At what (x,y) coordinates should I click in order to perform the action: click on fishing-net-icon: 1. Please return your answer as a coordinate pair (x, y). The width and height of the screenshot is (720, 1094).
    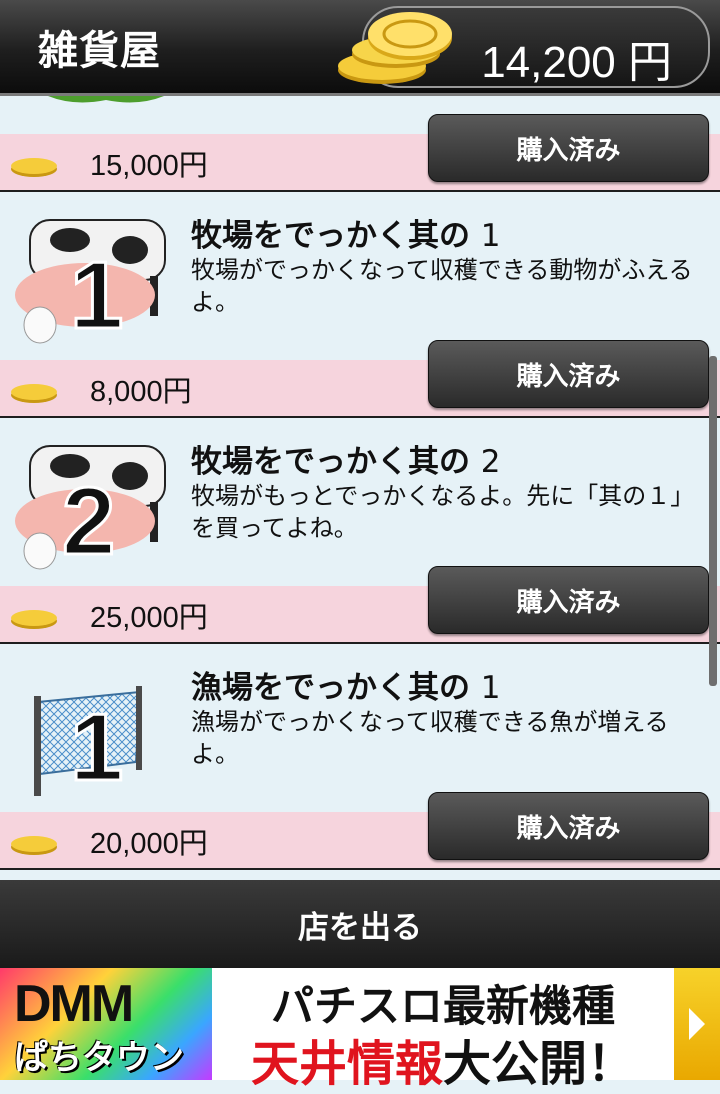
    Looking at the image, I should click on (88, 744).